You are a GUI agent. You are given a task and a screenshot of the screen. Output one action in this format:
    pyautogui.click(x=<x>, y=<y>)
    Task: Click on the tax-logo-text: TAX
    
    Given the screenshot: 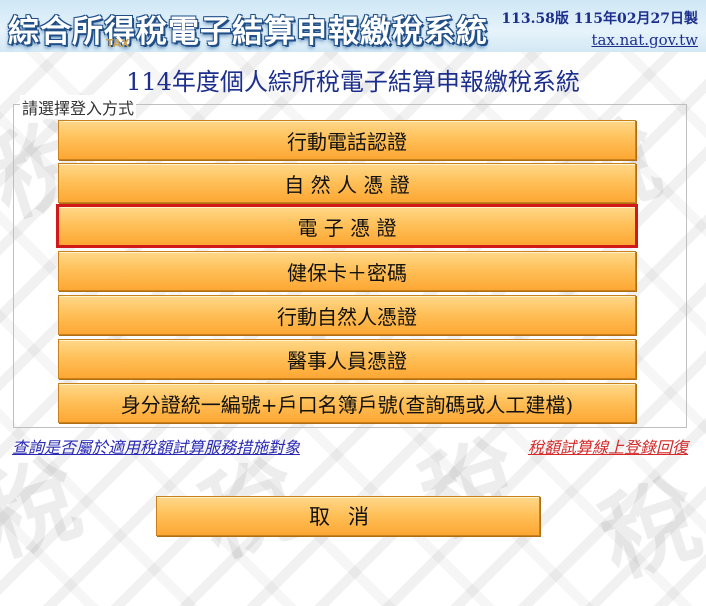 What is the action you would take?
    pyautogui.click(x=118, y=43)
    